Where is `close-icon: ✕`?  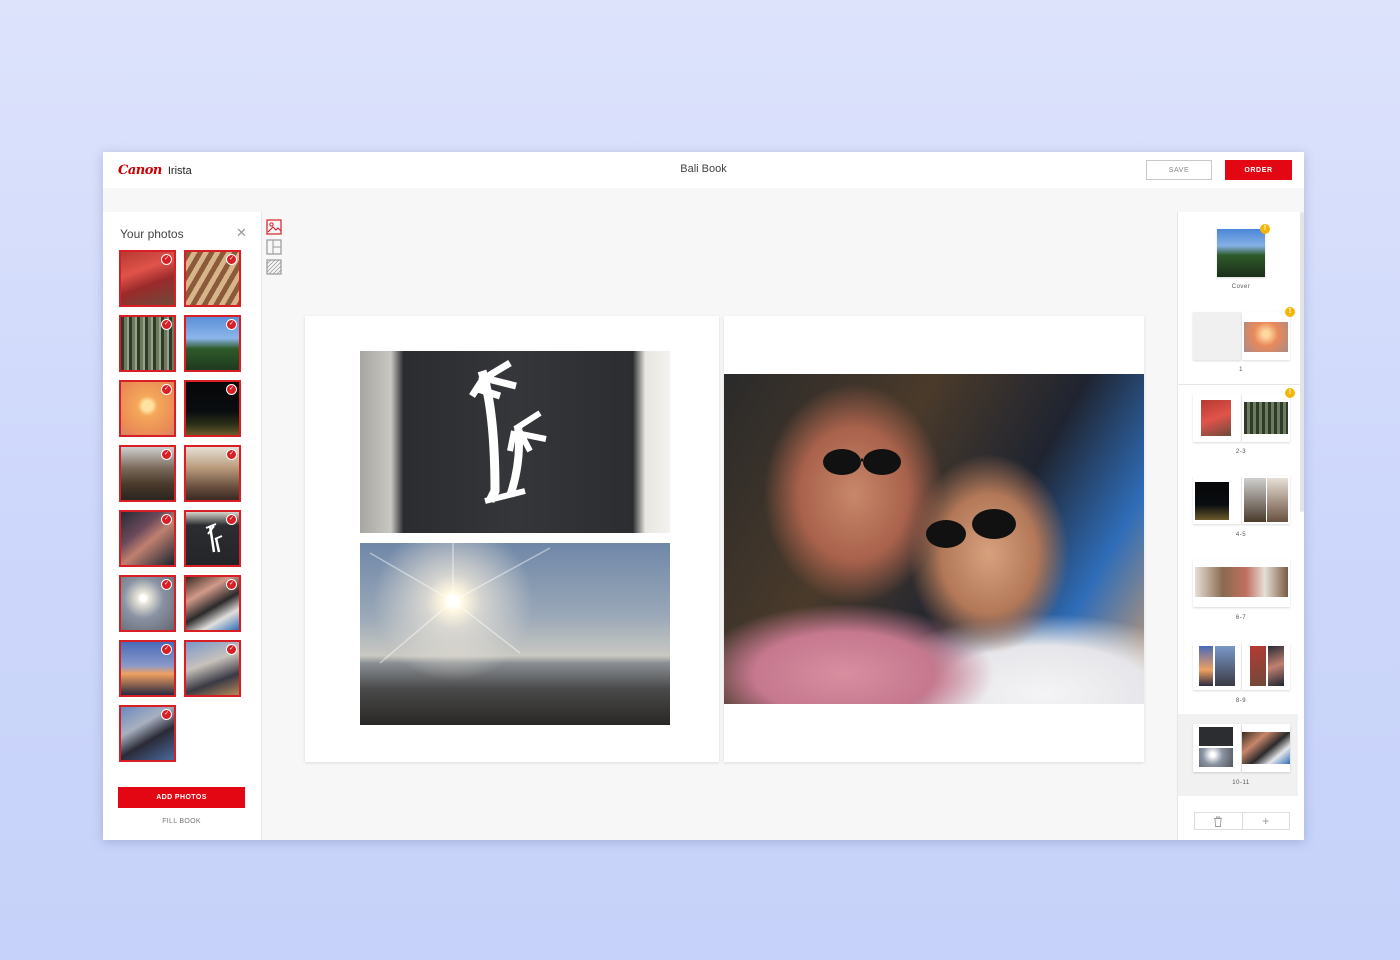
close-icon: ✕ is located at coordinates (241, 233).